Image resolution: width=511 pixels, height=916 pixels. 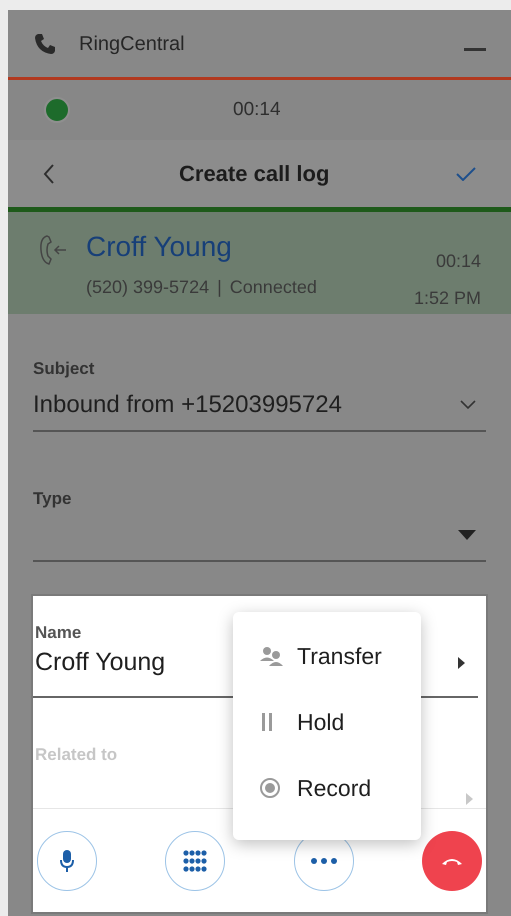 I want to click on menu-item: Transfer, so click(x=327, y=656).